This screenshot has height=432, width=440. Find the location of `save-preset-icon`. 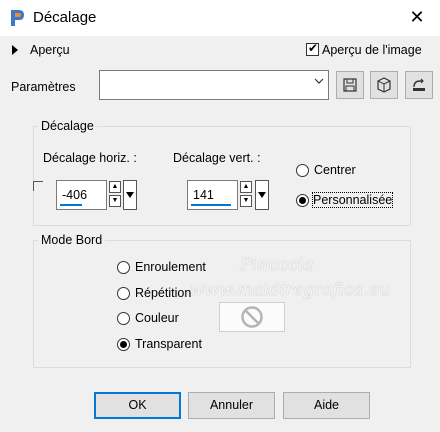

save-preset-icon is located at coordinates (350, 85).